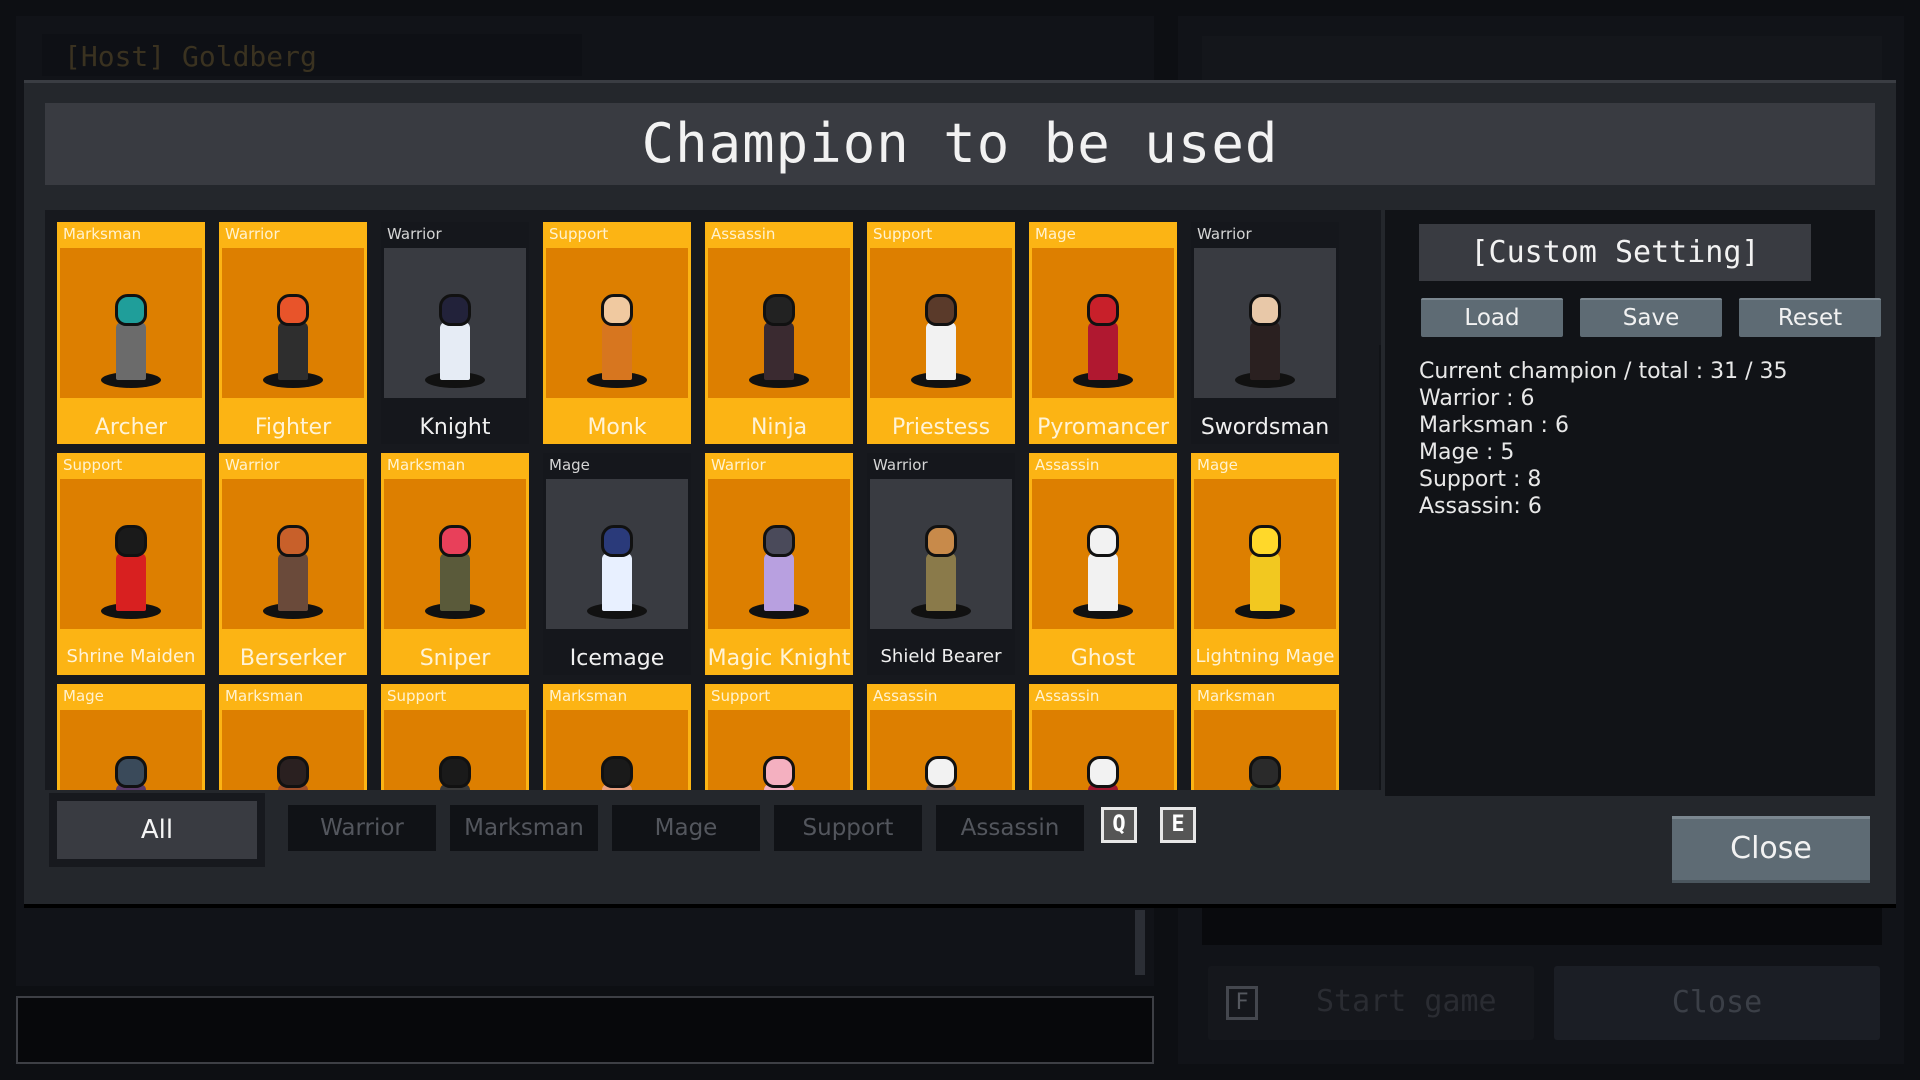  I want to click on tab-mage: Mage, so click(686, 828).